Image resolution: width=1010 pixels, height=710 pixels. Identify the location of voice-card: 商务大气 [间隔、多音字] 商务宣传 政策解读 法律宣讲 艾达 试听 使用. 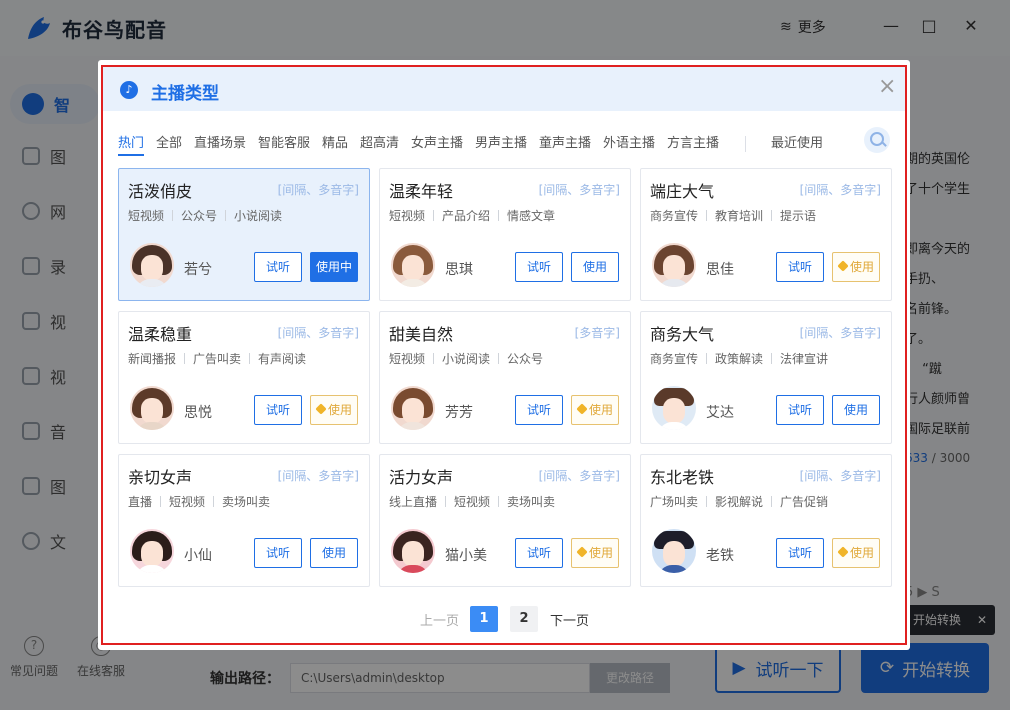
(766, 377).